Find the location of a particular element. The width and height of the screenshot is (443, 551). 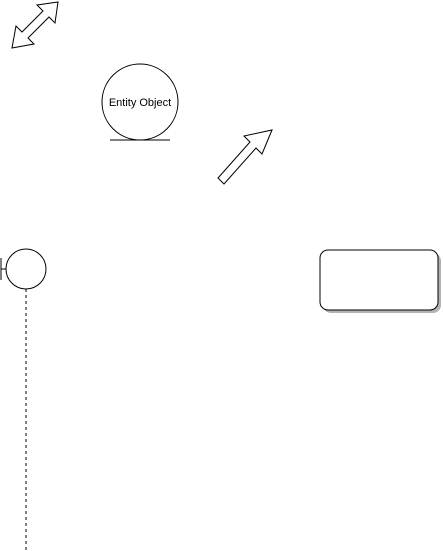

rounded-rectangle-body is located at coordinates (379, 280).